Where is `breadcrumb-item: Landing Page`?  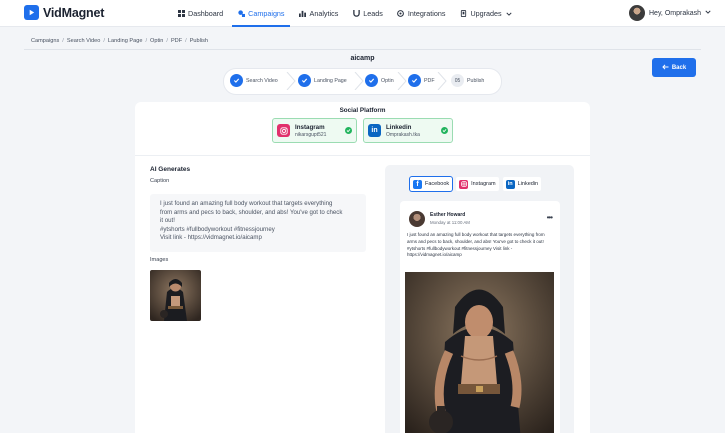 breadcrumb-item: Landing Page is located at coordinates (125, 41).